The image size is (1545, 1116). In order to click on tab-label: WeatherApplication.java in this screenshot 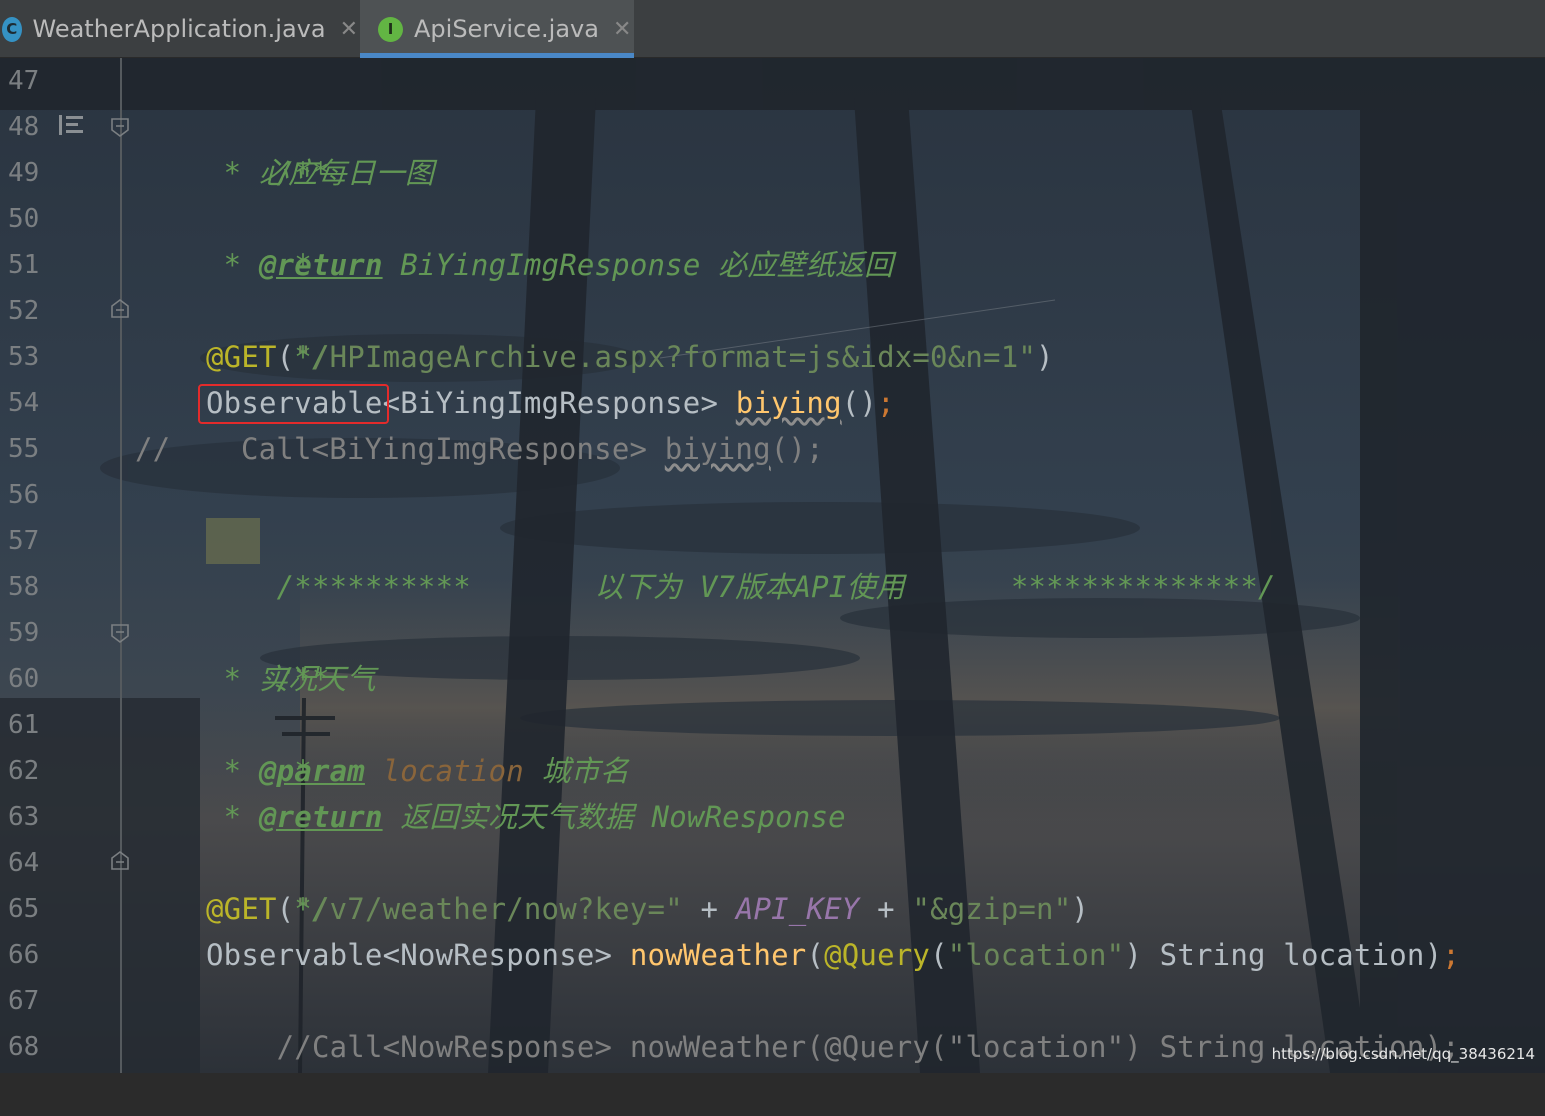, I will do `click(179, 29)`.